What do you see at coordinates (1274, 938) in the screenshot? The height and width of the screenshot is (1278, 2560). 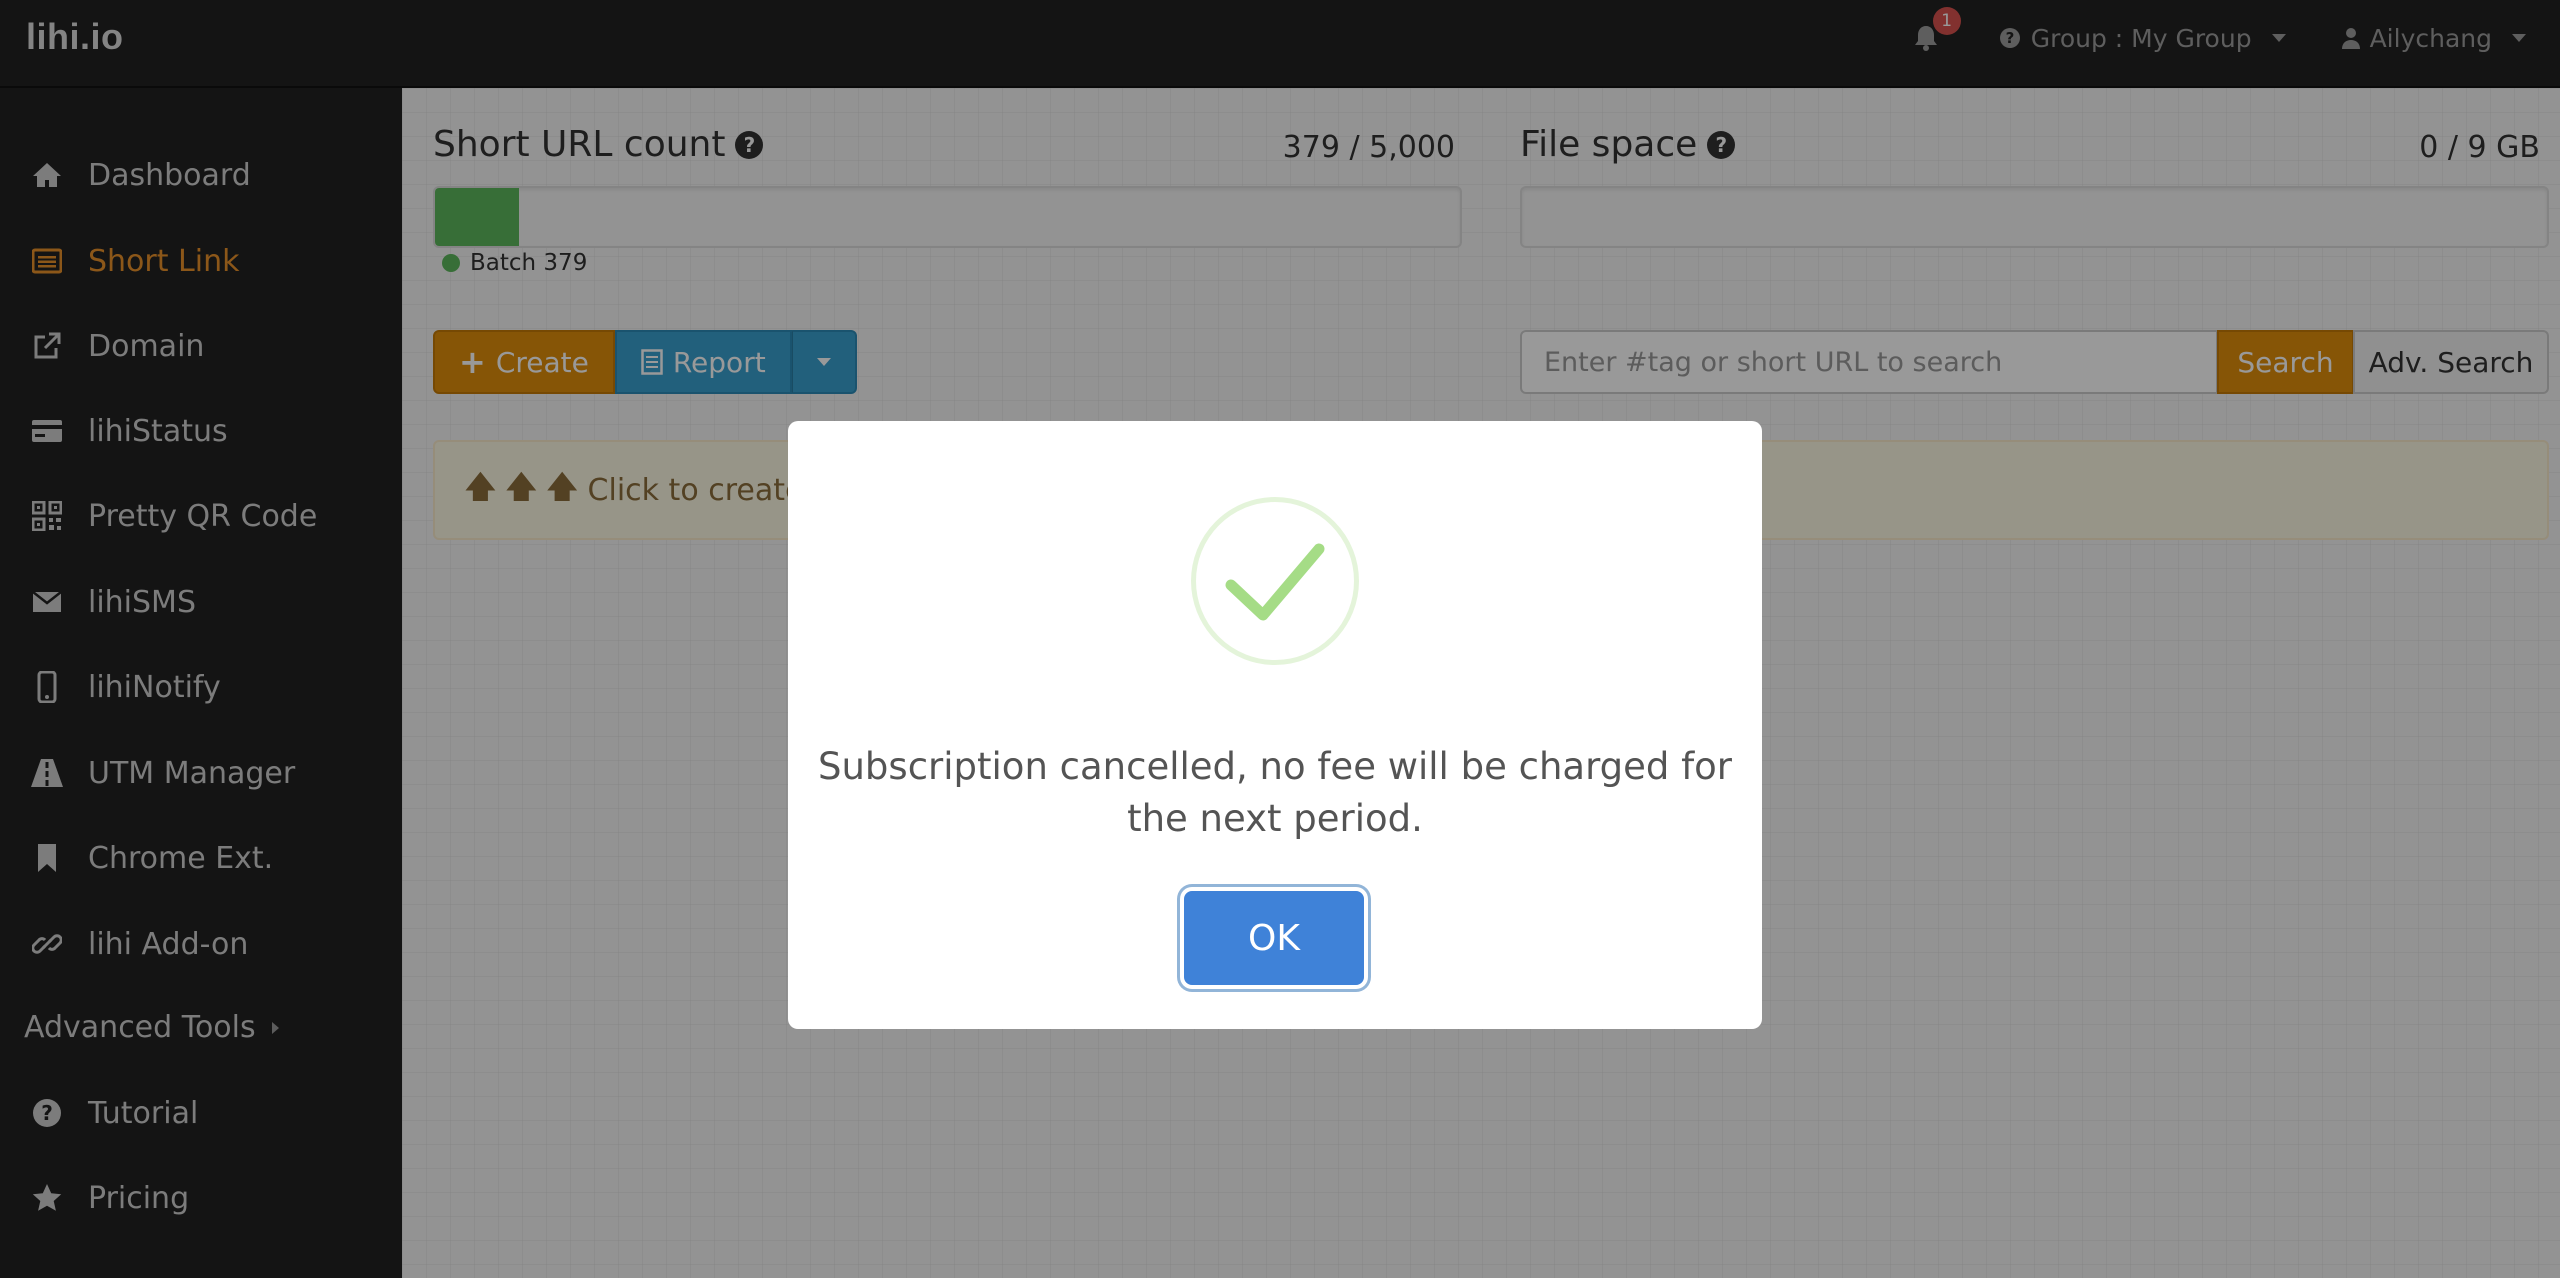 I see `ok-button: OK` at bounding box center [1274, 938].